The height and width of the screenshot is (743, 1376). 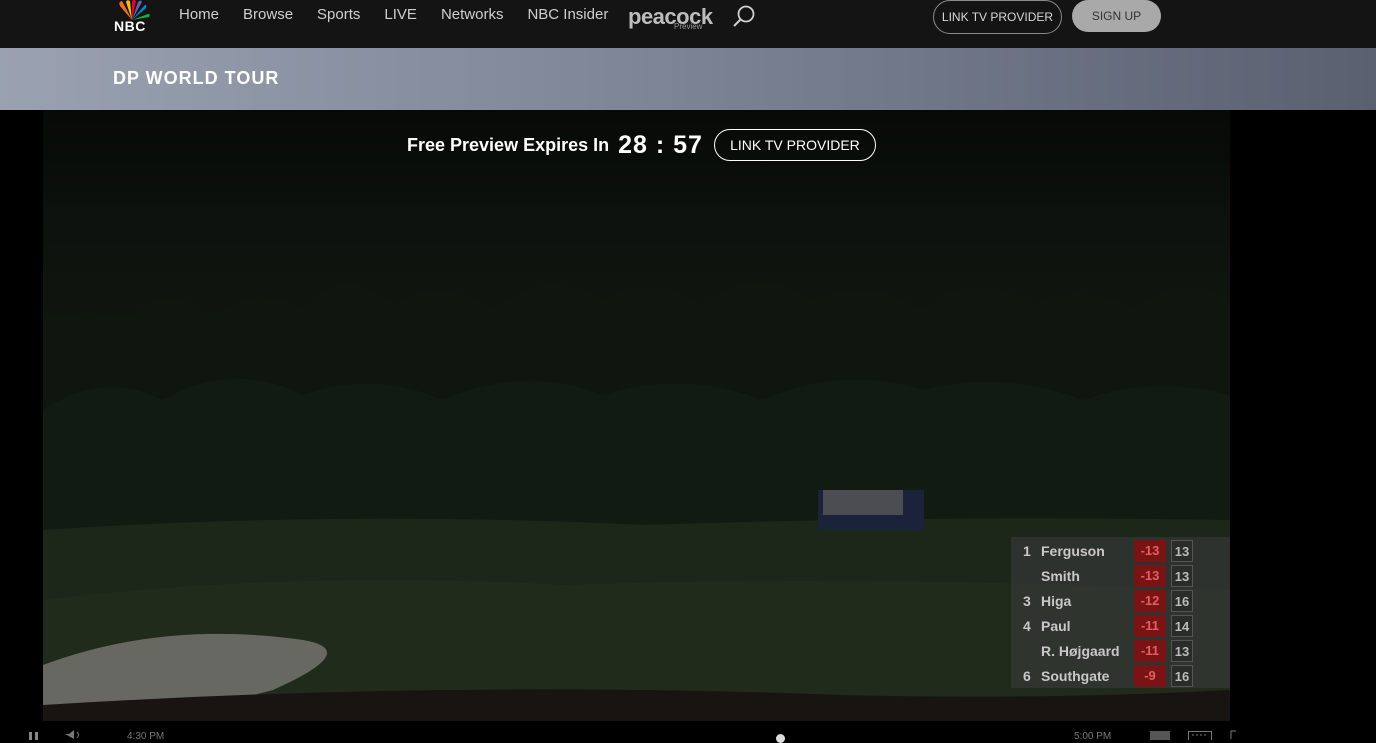 I want to click on leaderboard-player: Southgate, so click(x=1075, y=676).